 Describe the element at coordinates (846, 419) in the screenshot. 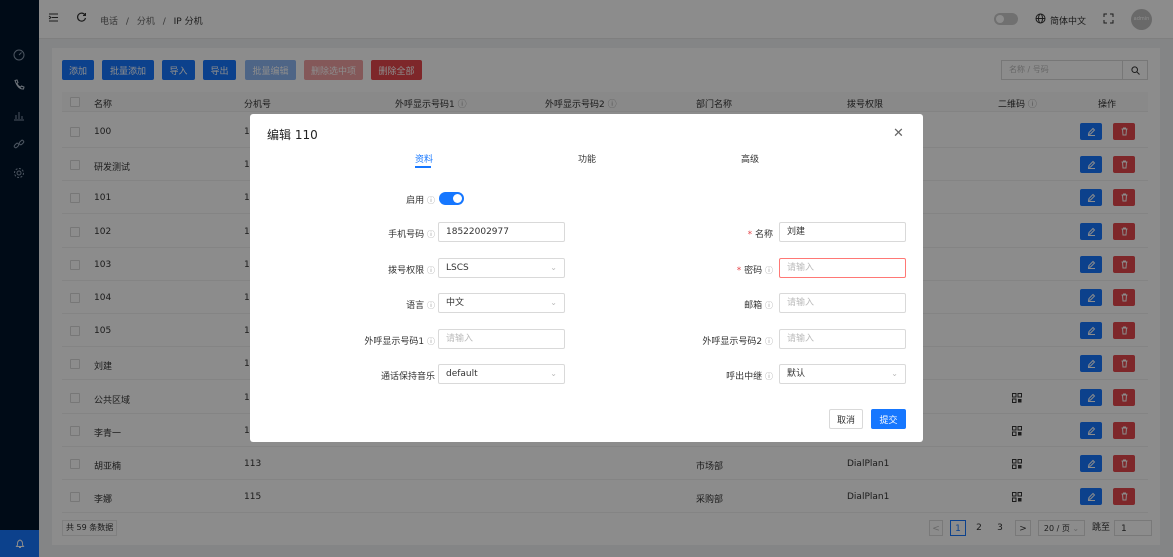

I see `cancel-button: 取消` at that location.